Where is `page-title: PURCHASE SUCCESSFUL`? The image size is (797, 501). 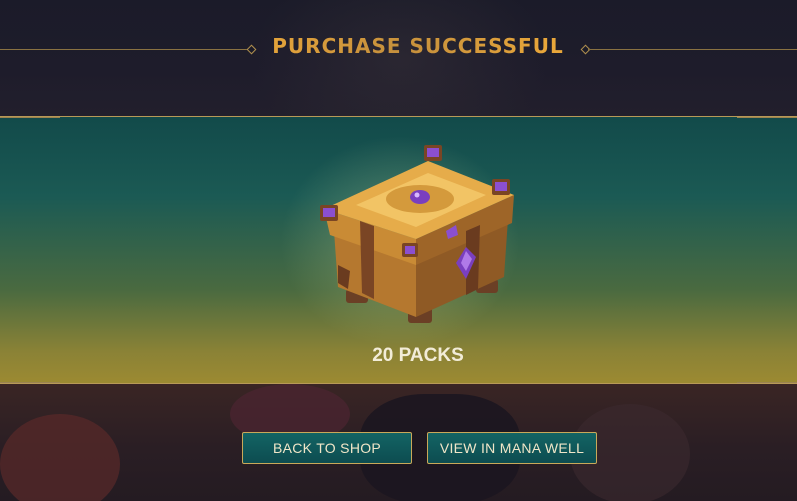
page-title: PURCHASE SUCCESSFUL is located at coordinates (418, 46).